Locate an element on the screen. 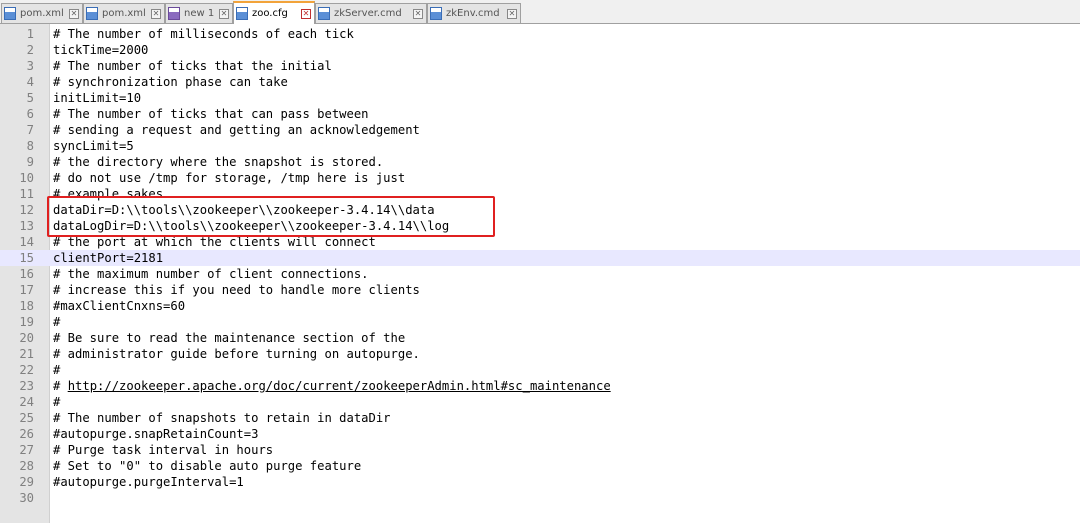  line-text: #autopurge.snapRetainCount=3 is located at coordinates (156, 434).